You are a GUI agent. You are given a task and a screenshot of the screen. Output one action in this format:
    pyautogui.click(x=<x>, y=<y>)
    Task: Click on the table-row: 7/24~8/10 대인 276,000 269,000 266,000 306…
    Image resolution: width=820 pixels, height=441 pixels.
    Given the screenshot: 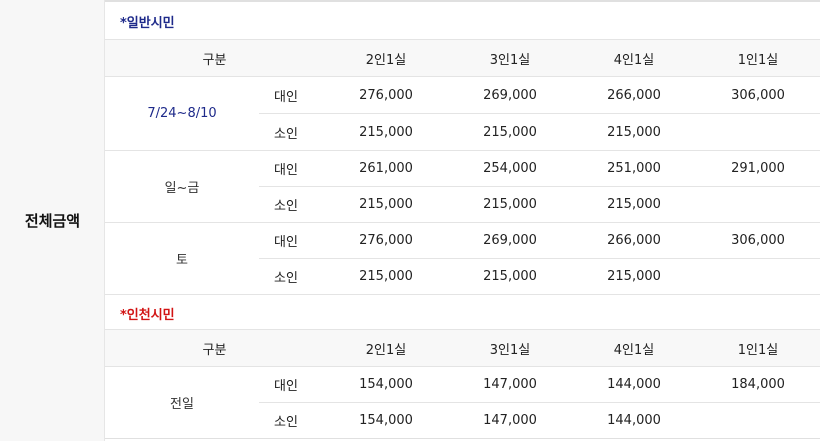 What is the action you would take?
    pyautogui.click(x=462, y=113)
    